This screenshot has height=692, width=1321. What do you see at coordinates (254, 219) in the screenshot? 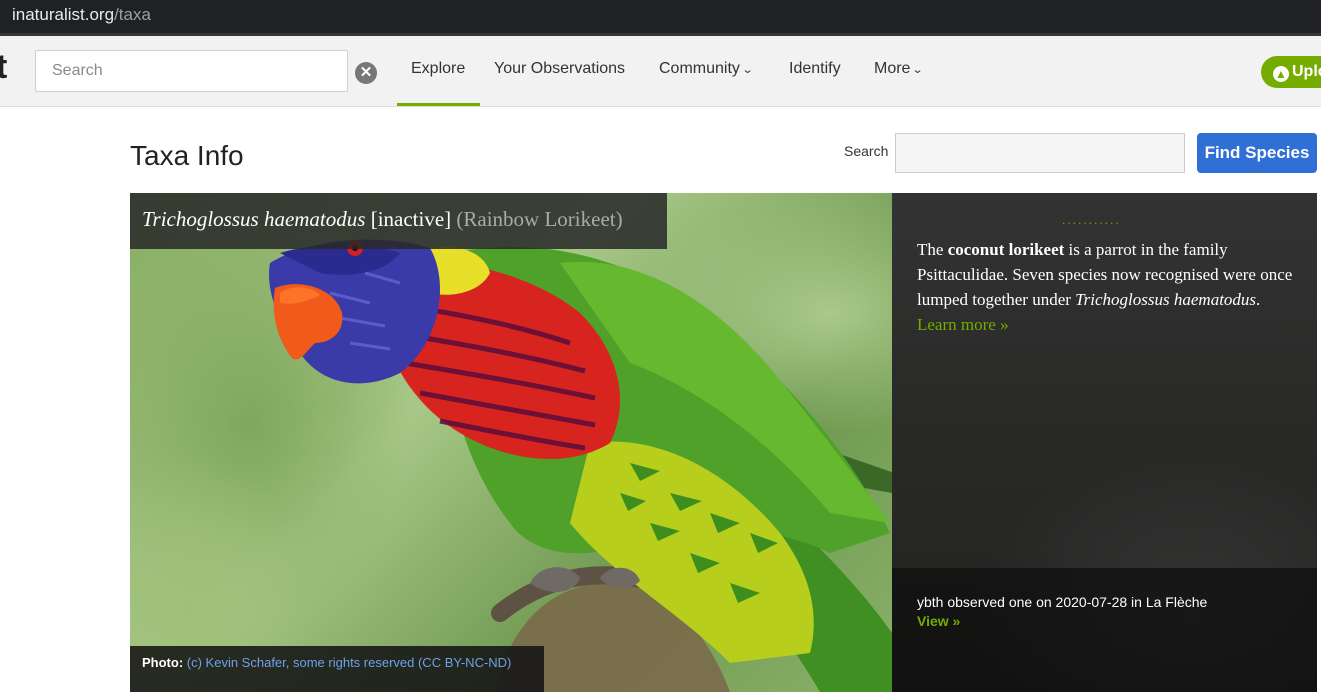
I see `scientific-name: Trichoglossus haematodus` at bounding box center [254, 219].